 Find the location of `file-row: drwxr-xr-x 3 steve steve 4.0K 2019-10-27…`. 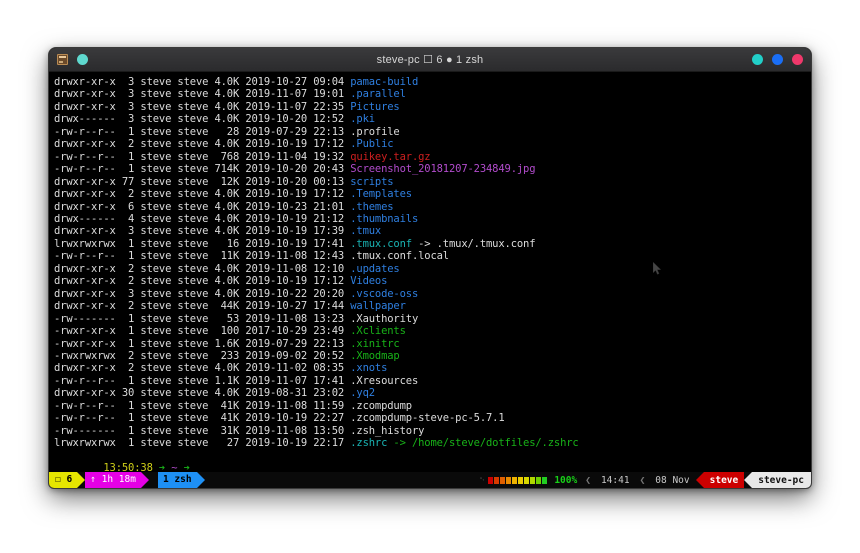

file-row: drwxr-xr-x 3 steve steve 4.0K 2019-10-27… is located at coordinates (432, 82).